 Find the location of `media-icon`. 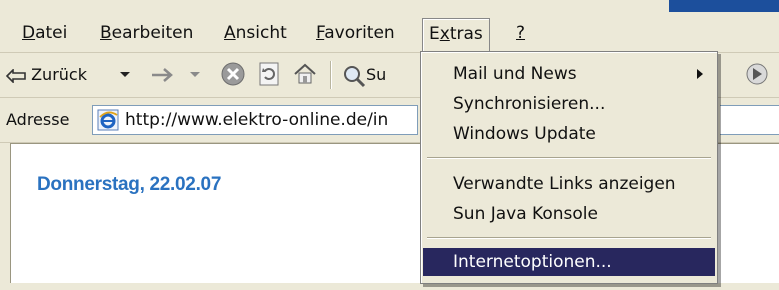

media-icon is located at coordinates (757, 74).